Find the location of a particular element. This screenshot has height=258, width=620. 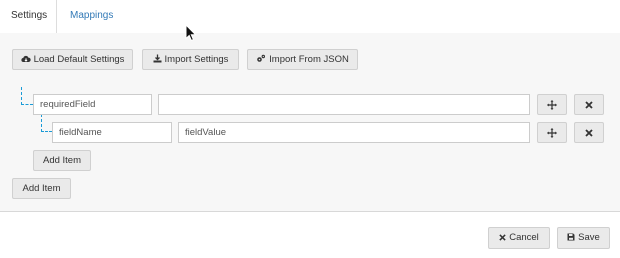

cloud-download-icon is located at coordinates (25, 59).